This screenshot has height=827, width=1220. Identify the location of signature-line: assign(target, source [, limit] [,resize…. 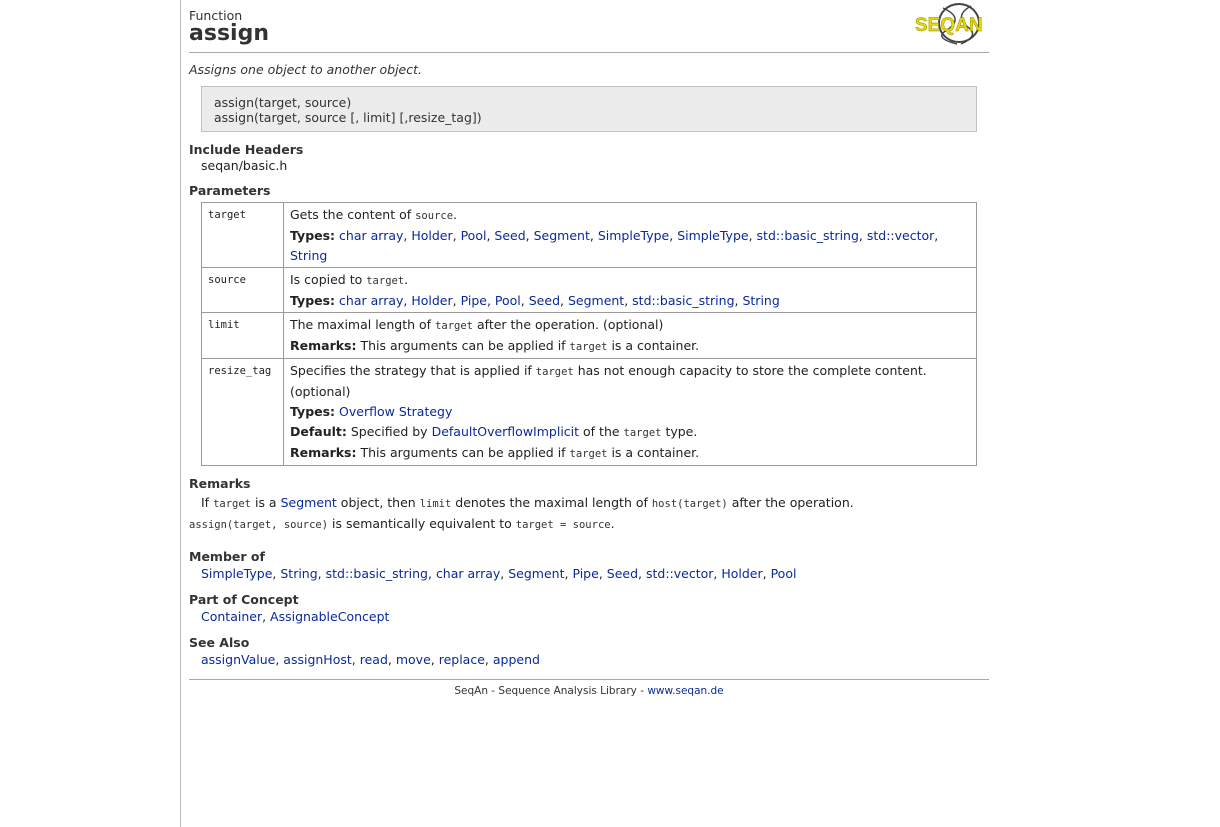
(348, 117).